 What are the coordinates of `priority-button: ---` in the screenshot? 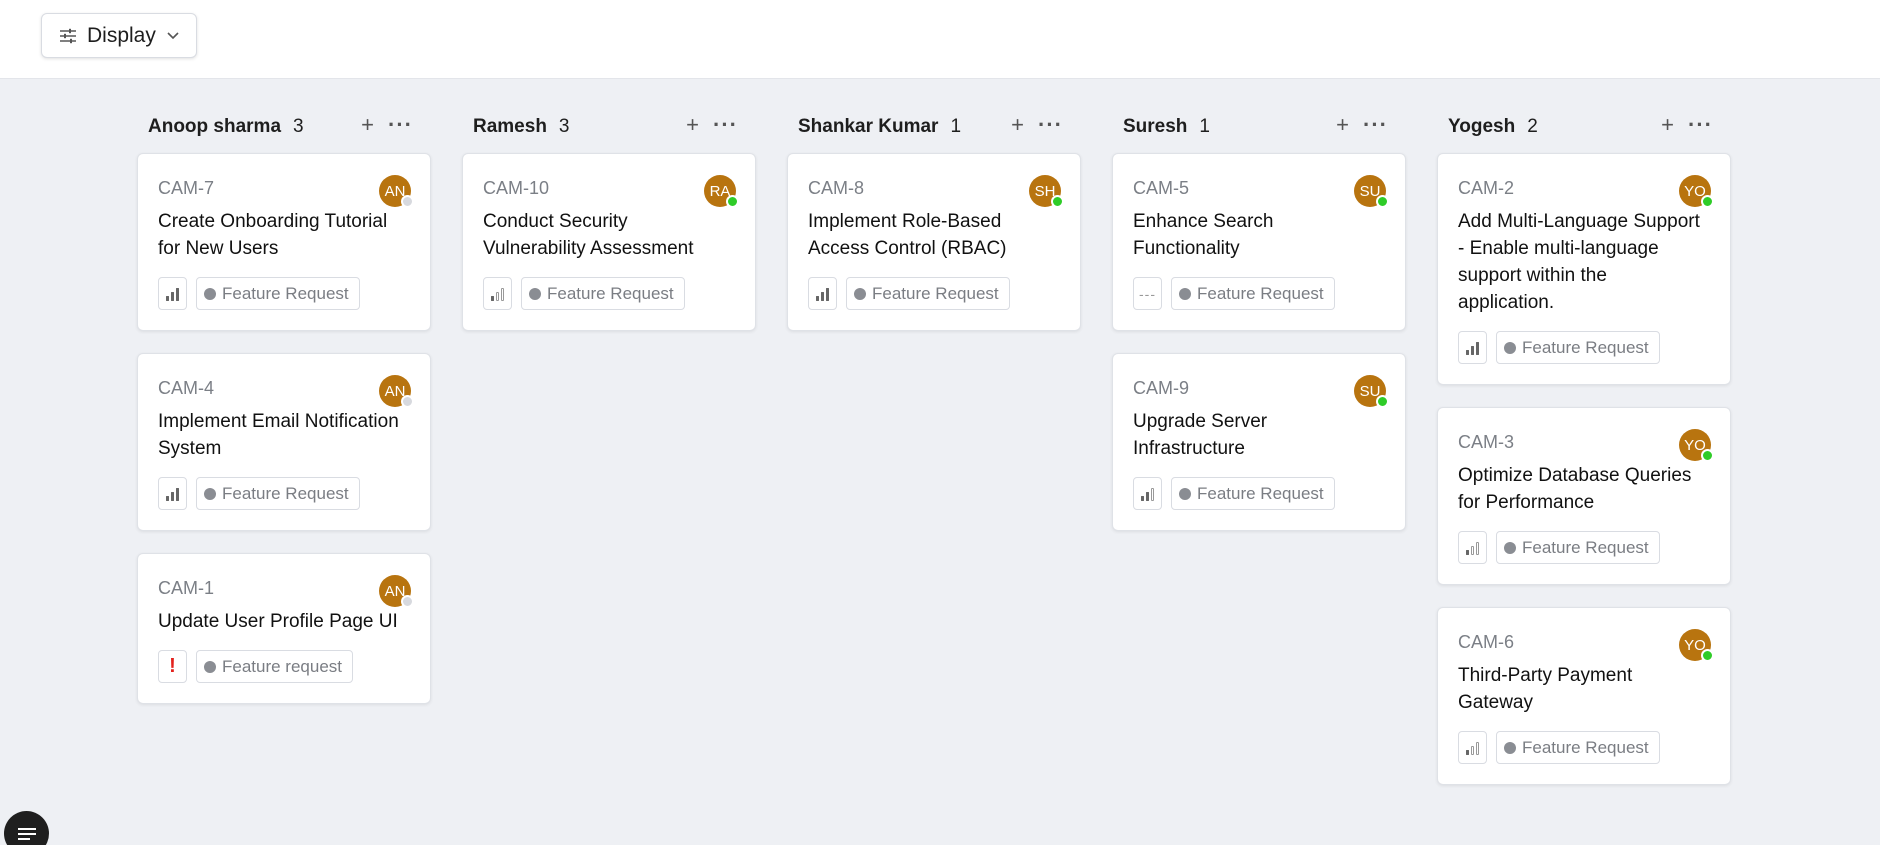 It's located at (1147, 293).